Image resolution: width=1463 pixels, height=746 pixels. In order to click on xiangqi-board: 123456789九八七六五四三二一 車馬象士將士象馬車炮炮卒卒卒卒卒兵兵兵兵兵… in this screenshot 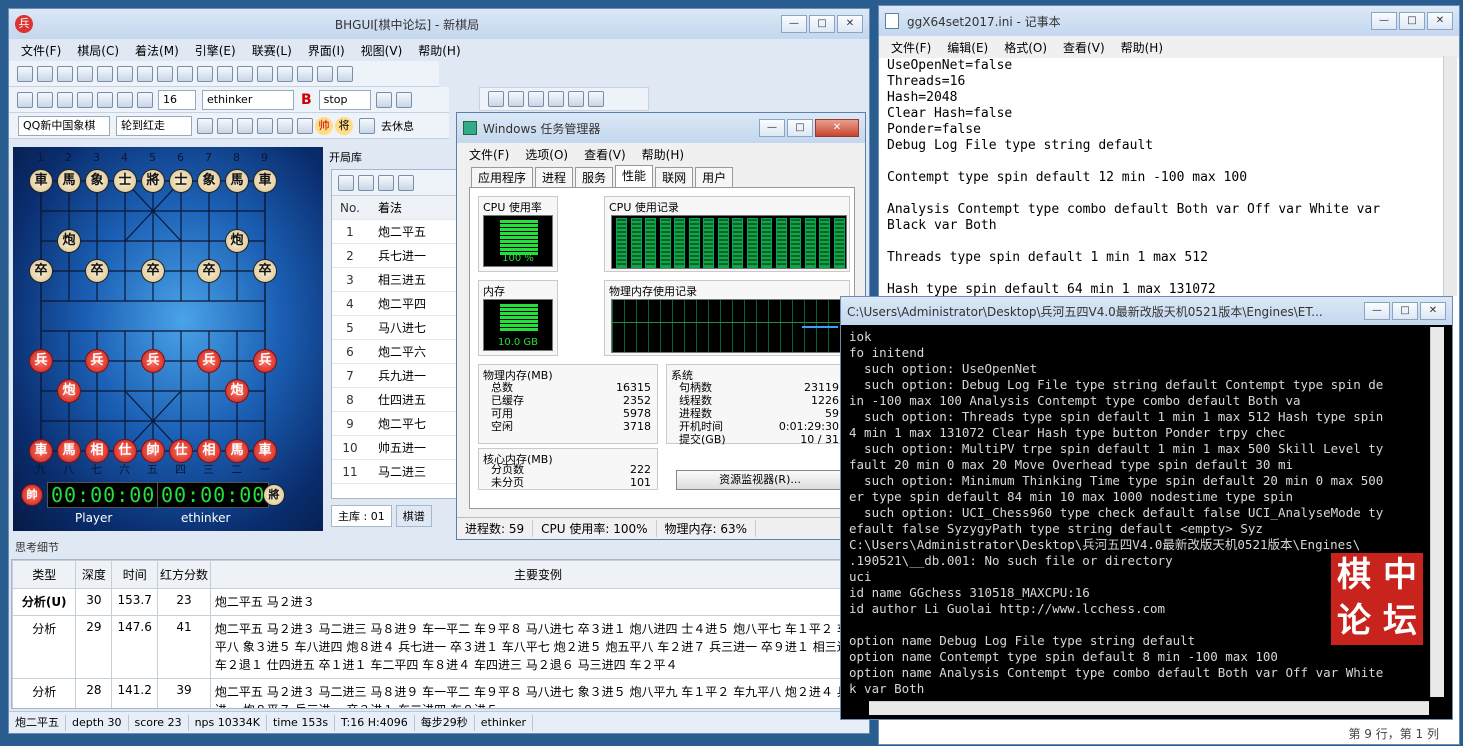, I will do `click(168, 339)`.